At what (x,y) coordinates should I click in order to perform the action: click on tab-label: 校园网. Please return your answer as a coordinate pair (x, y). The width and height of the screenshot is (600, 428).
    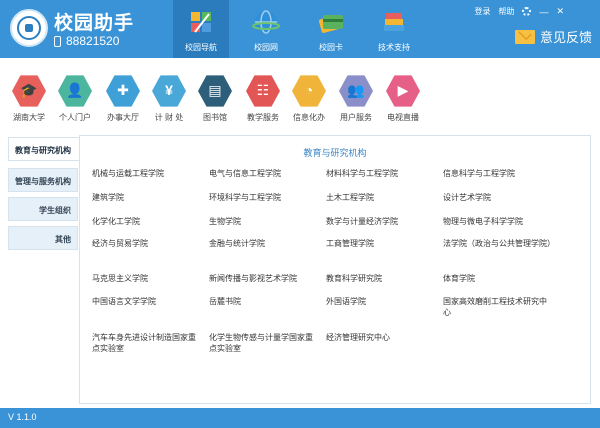
    Looking at the image, I should click on (266, 47).